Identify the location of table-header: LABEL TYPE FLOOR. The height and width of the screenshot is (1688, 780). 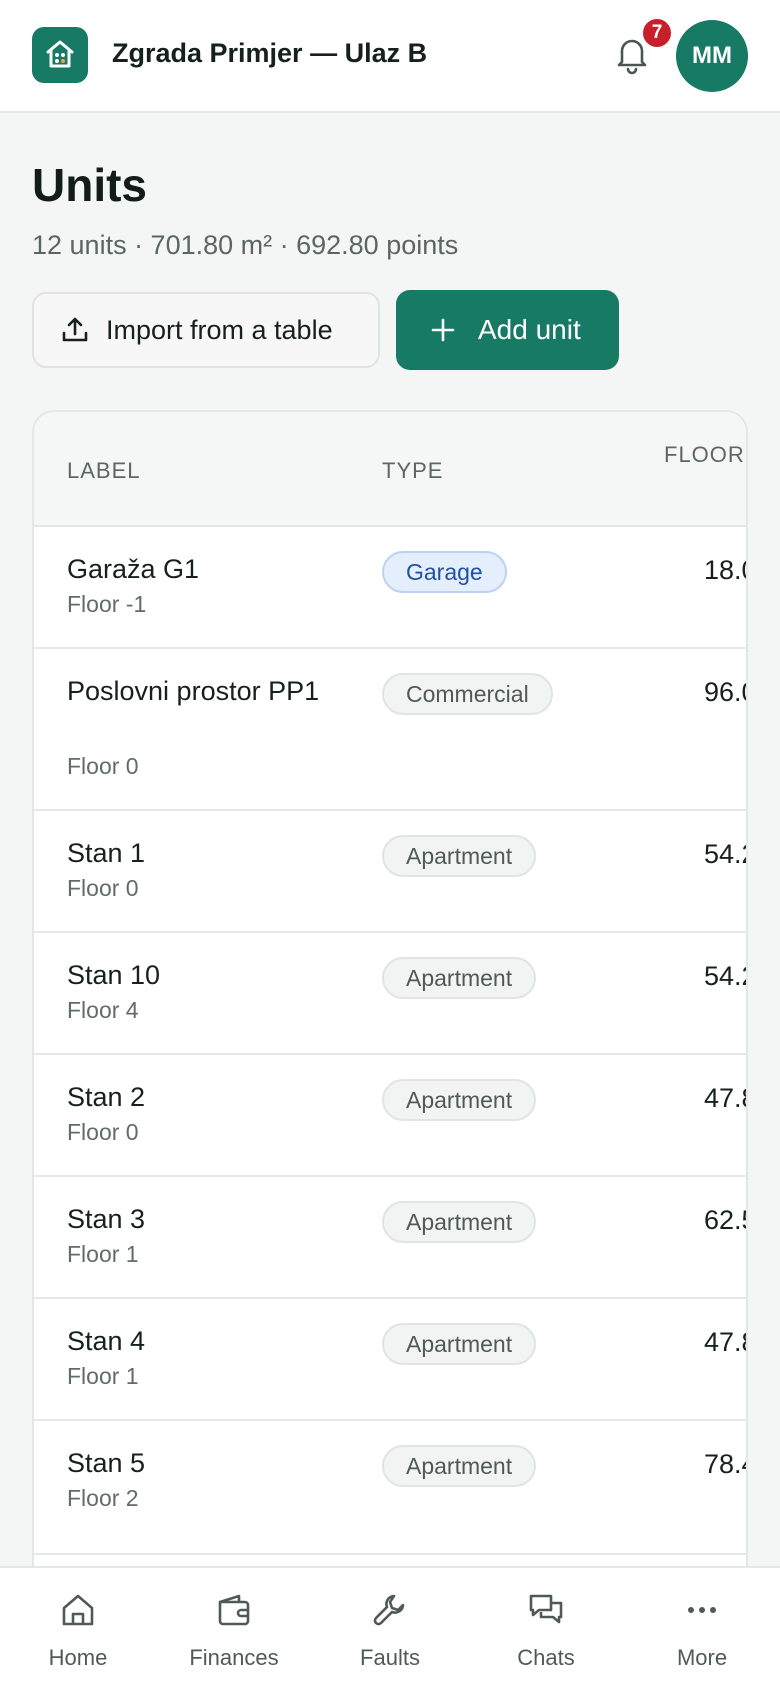
(390, 469).